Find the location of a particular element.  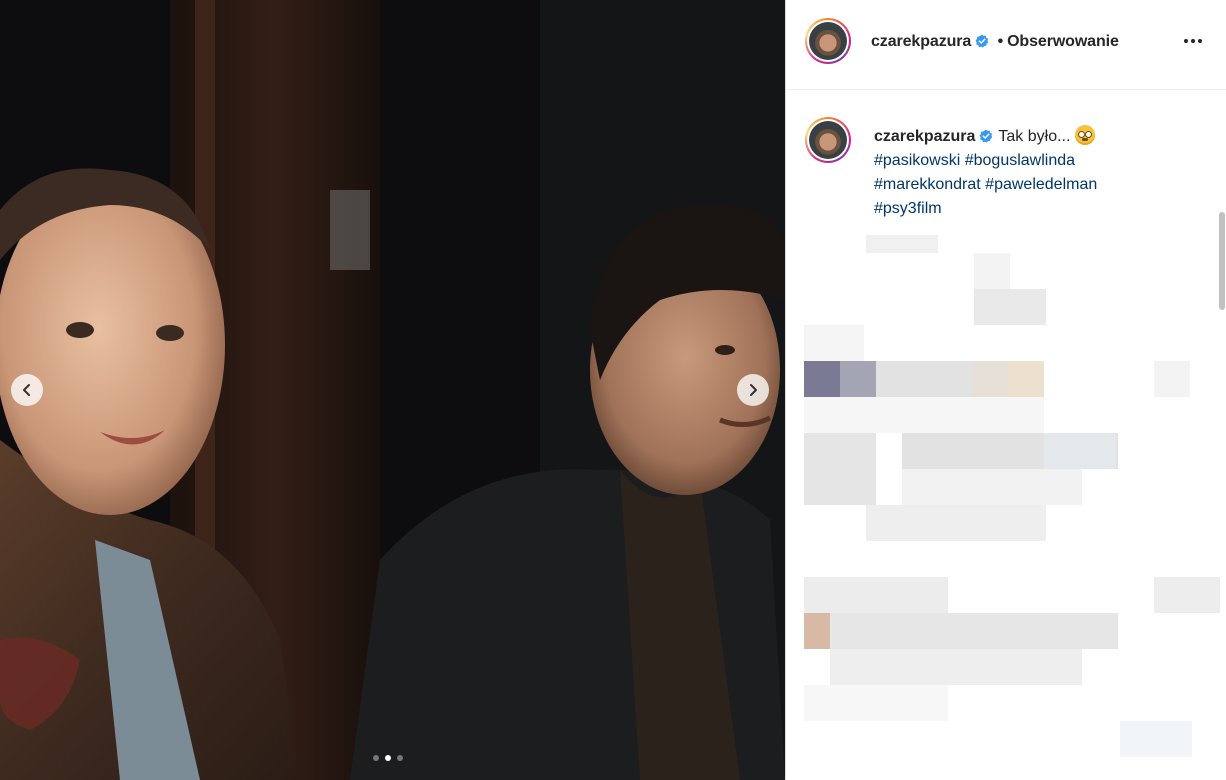

scrollbar-thumb is located at coordinates (1222, 261).